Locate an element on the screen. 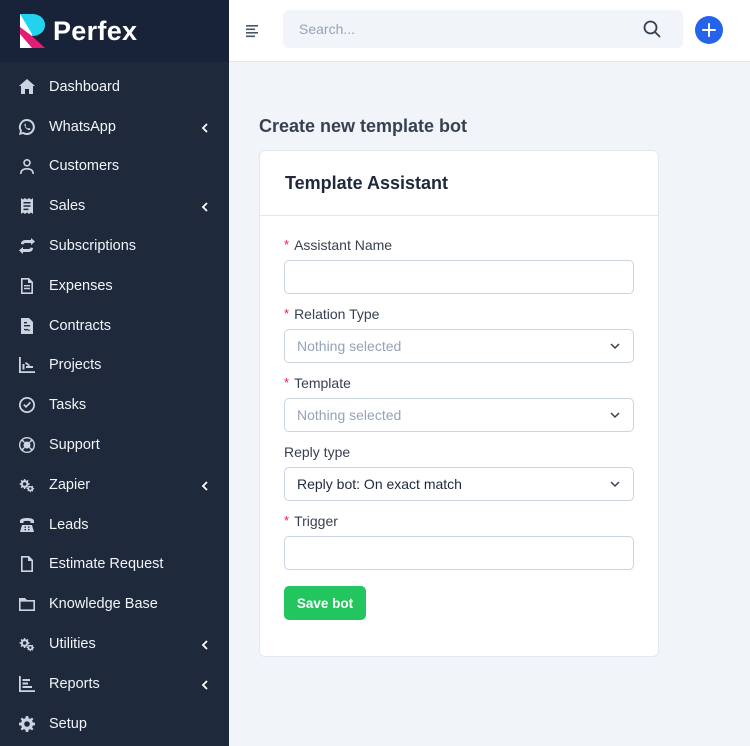 Image resolution: width=750 pixels, height=746 pixels. assistant-name-field: * Assistant Name is located at coordinates (459, 265).